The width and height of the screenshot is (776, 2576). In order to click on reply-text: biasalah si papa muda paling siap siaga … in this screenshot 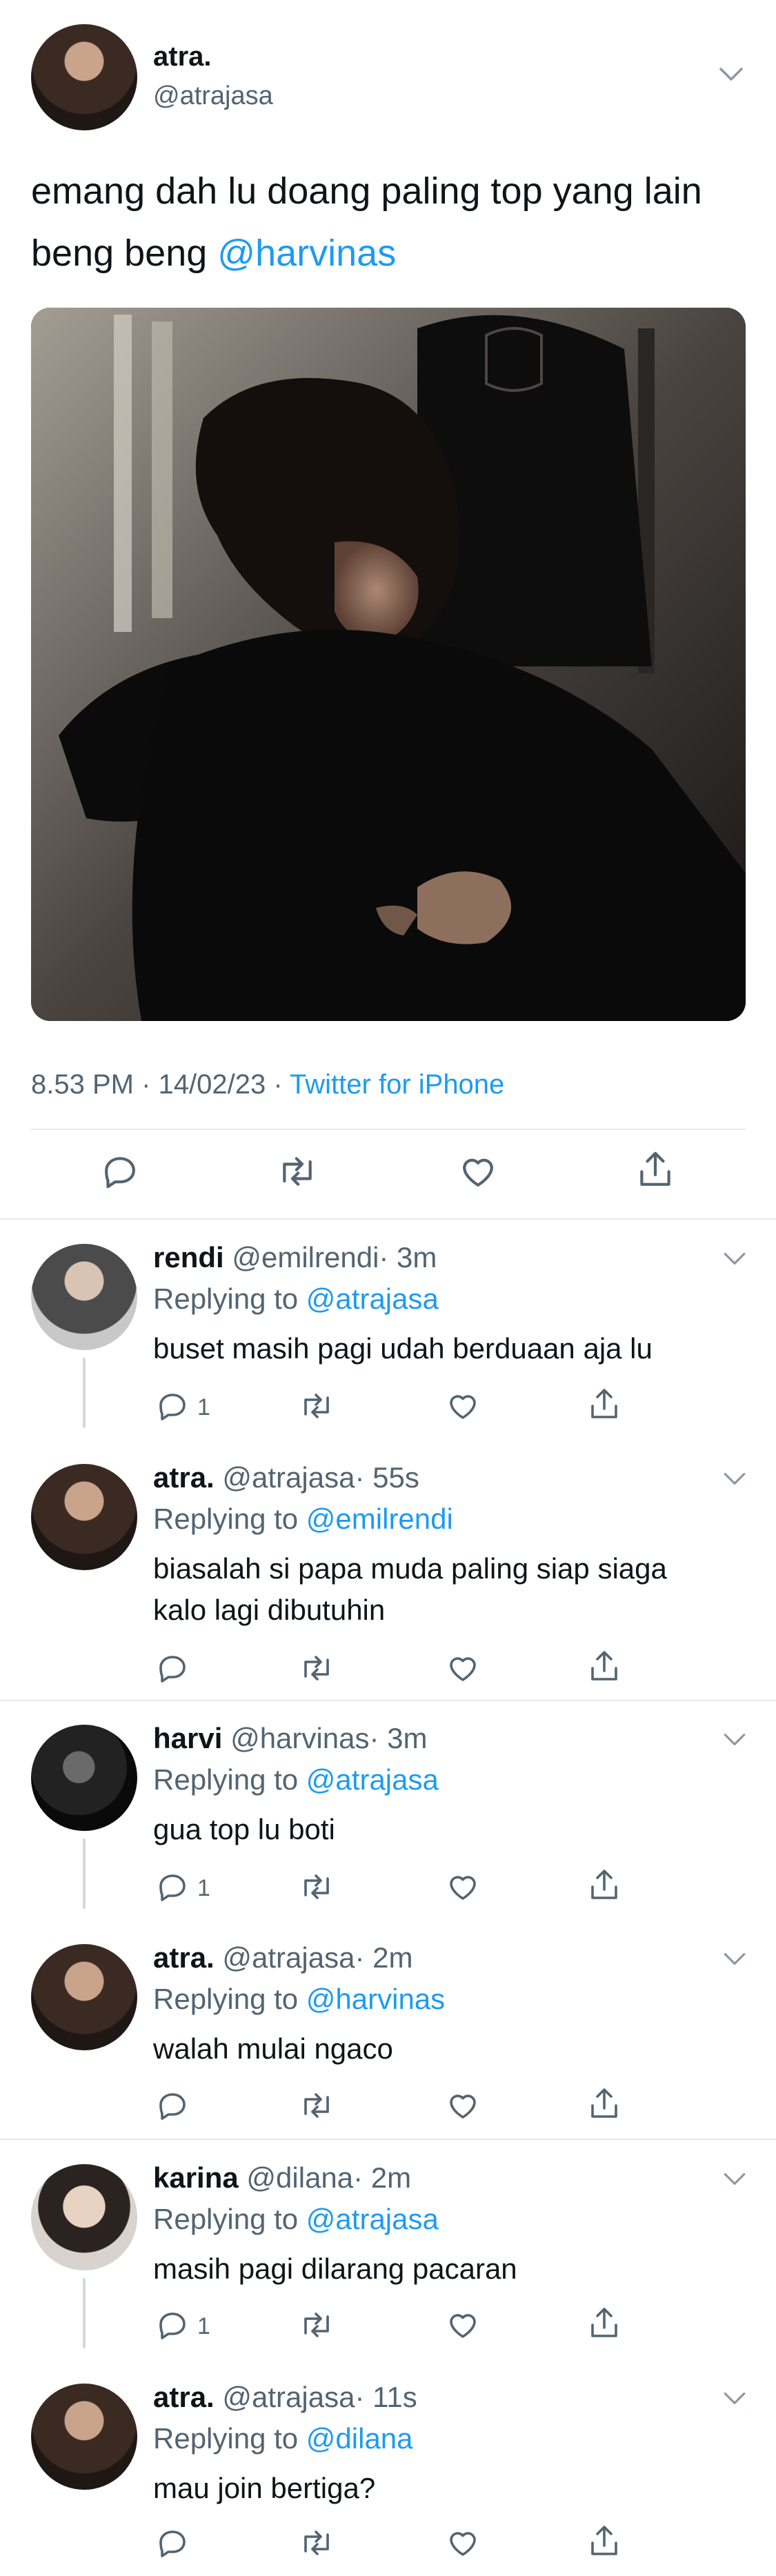, I will do `click(410, 1589)`.